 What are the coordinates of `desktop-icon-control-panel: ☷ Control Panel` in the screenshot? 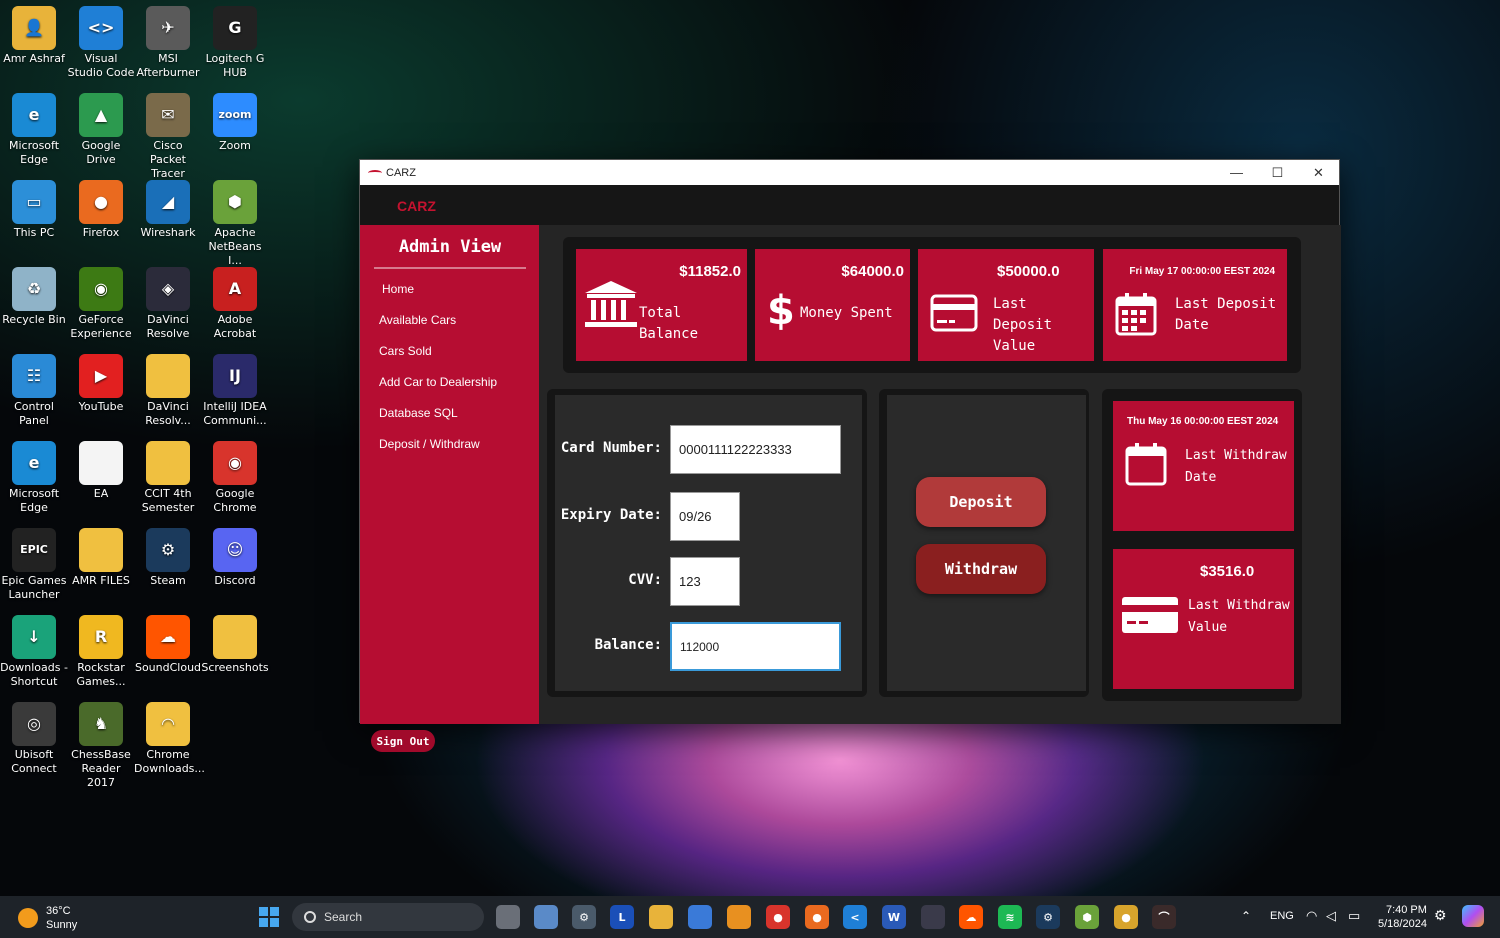 It's located at (34, 389).